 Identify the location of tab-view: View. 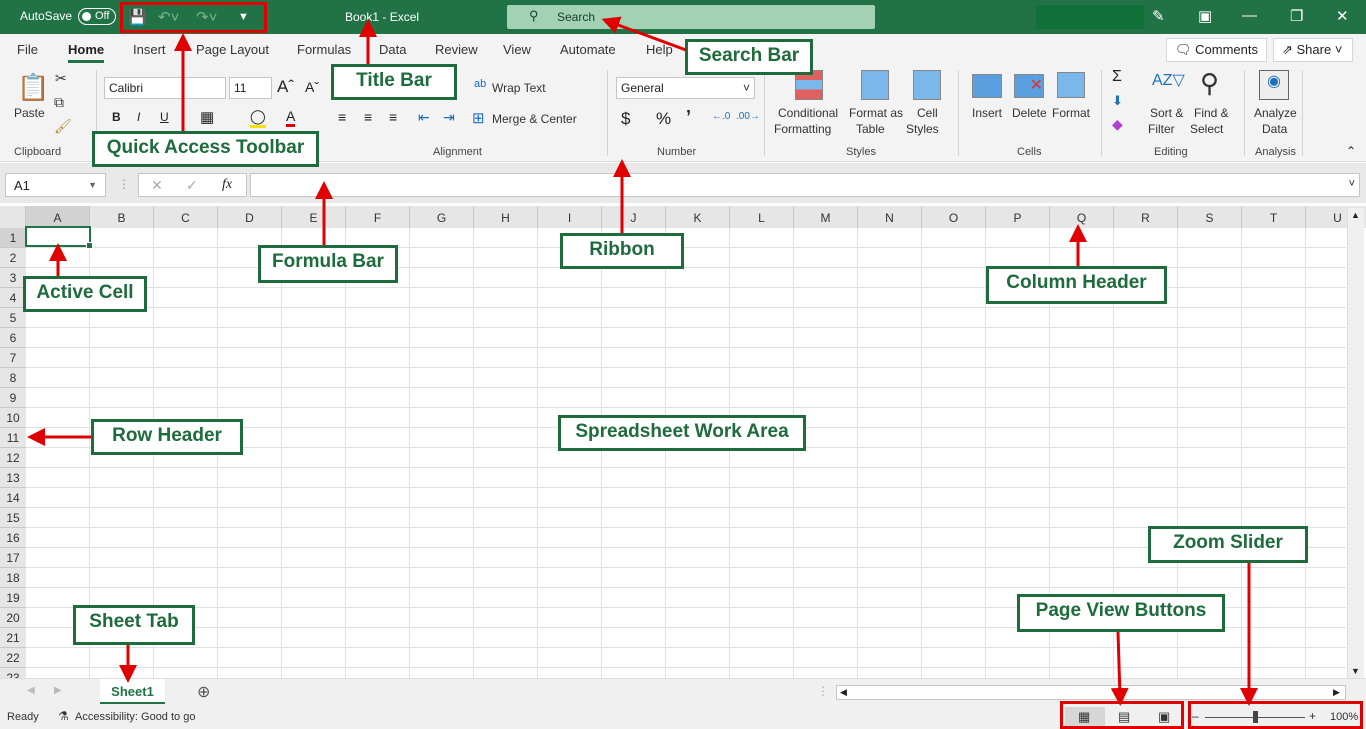
(517, 49).